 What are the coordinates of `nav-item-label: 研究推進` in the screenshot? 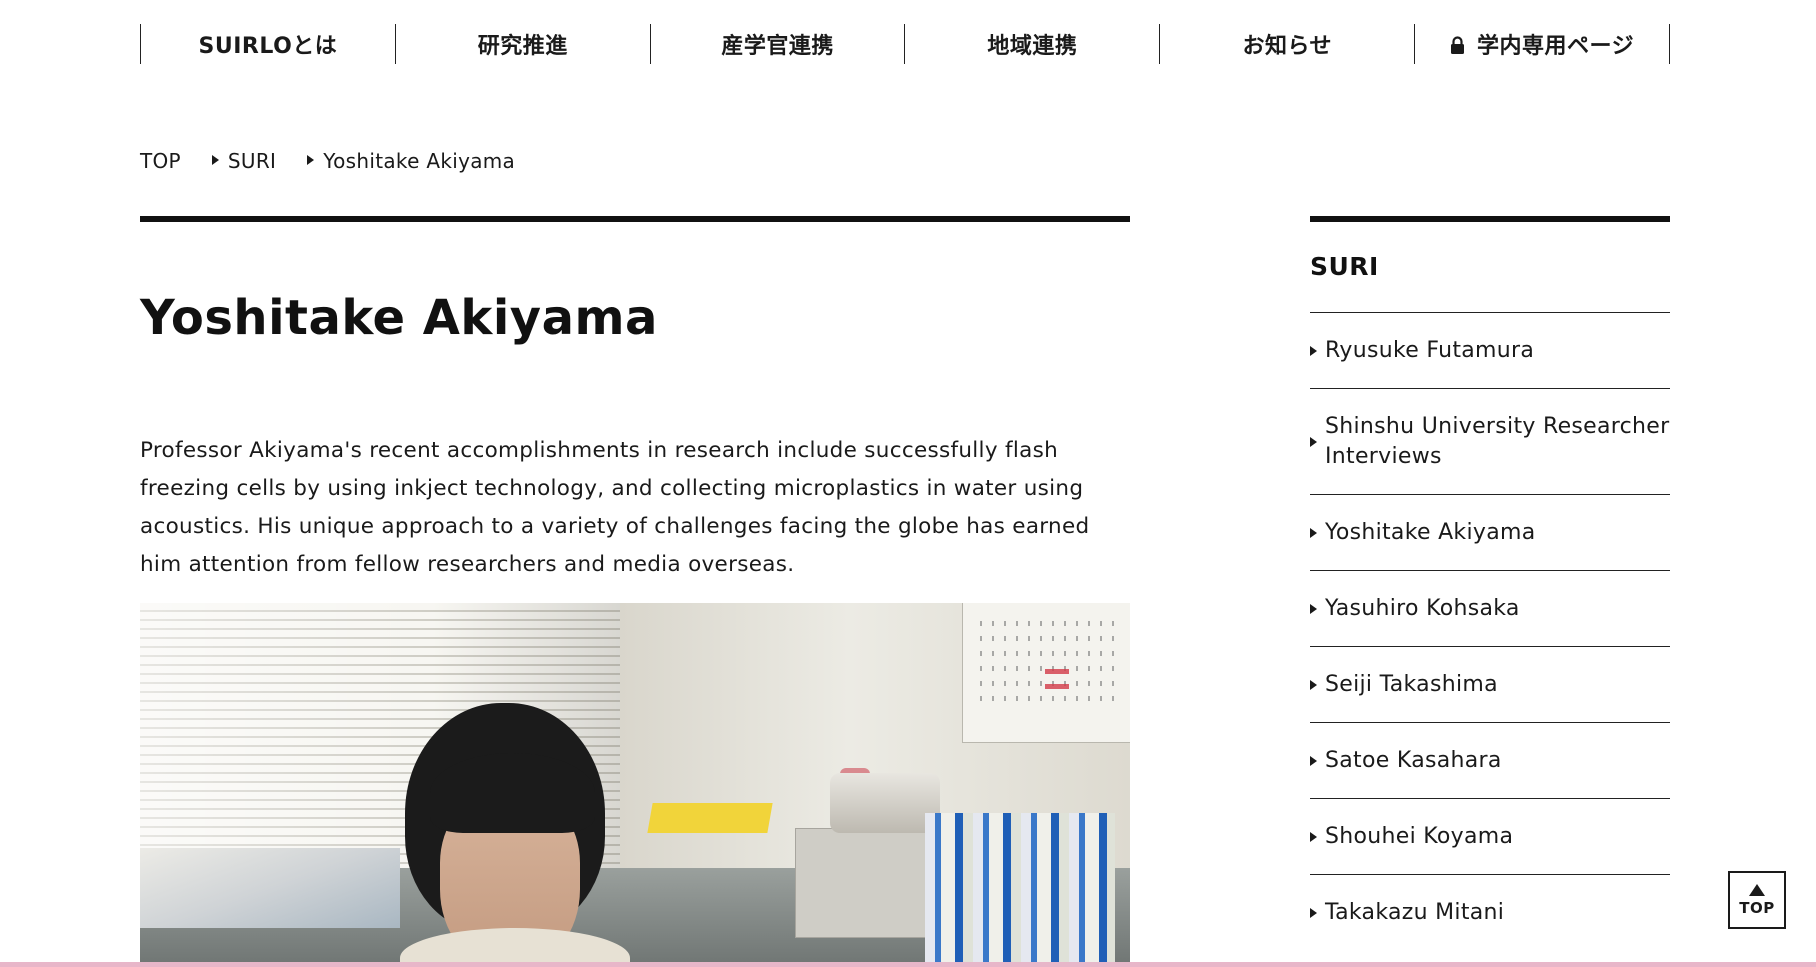 It's located at (522, 46).